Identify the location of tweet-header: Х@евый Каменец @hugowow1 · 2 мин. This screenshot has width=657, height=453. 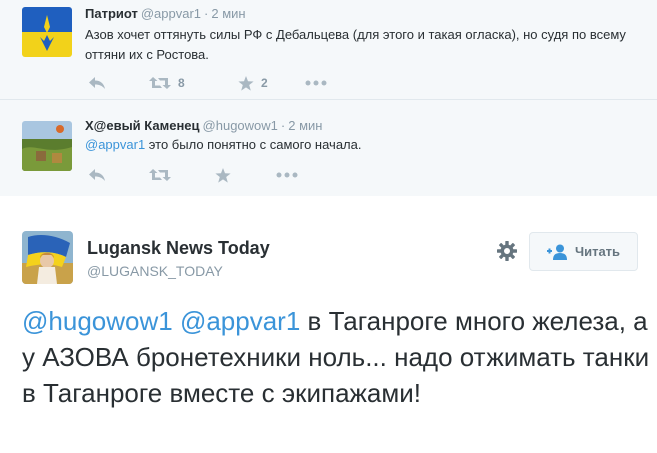
(203, 125).